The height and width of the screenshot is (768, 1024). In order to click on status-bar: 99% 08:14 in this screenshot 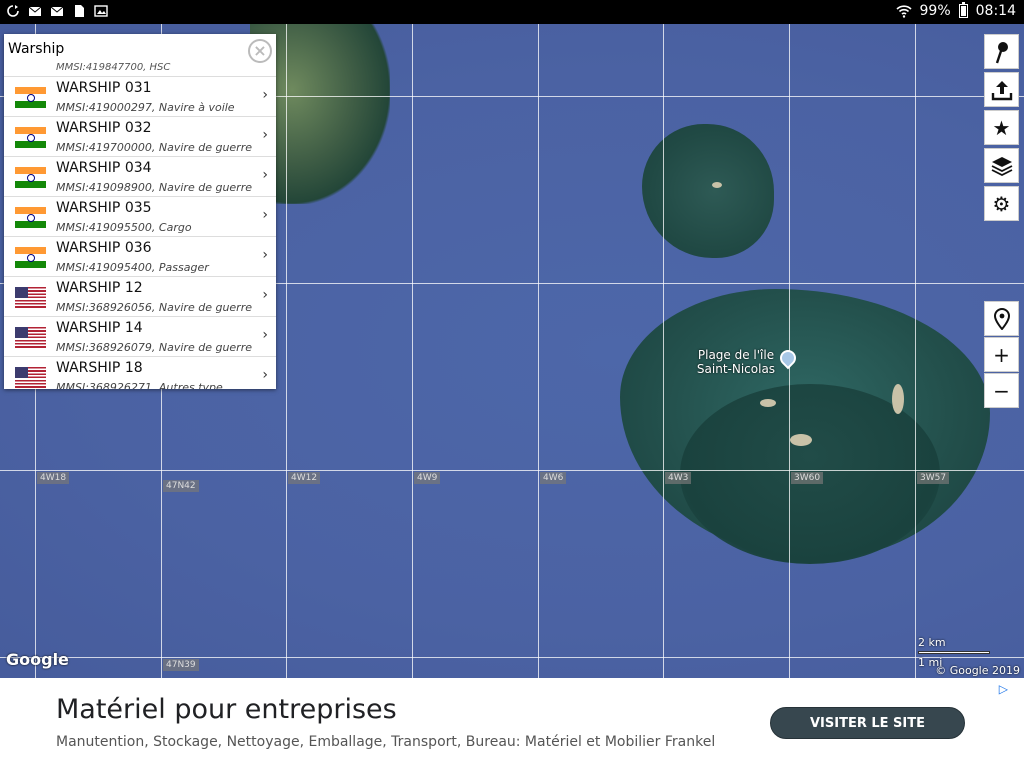, I will do `click(512, 12)`.